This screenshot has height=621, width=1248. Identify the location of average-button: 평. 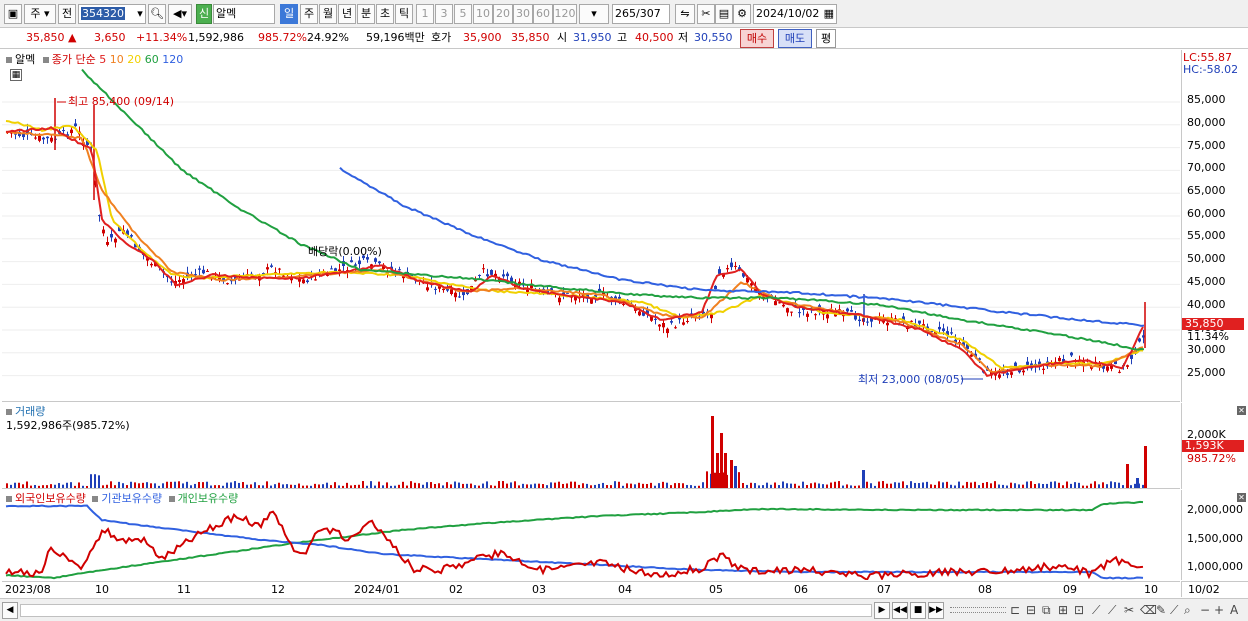
(826, 38).